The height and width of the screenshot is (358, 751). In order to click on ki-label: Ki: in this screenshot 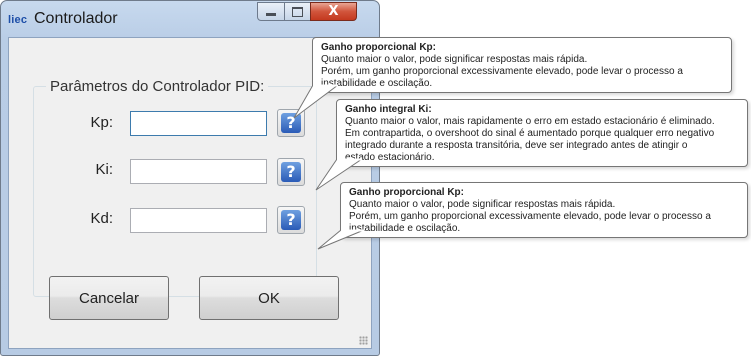, I will do `click(104, 169)`.